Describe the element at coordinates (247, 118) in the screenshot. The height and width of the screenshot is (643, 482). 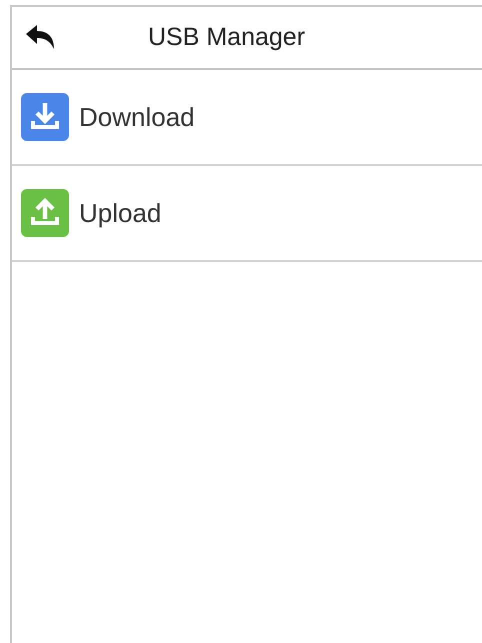
I see `menu-item: Download` at that location.